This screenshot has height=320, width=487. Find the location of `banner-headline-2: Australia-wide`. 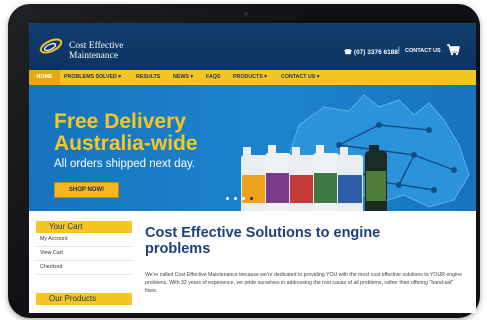

banner-headline-2: Australia-wide is located at coordinates (126, 143).